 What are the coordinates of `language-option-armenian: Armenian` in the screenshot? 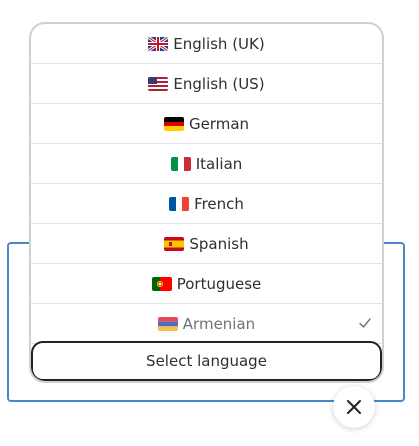 It's located at (206, 324).